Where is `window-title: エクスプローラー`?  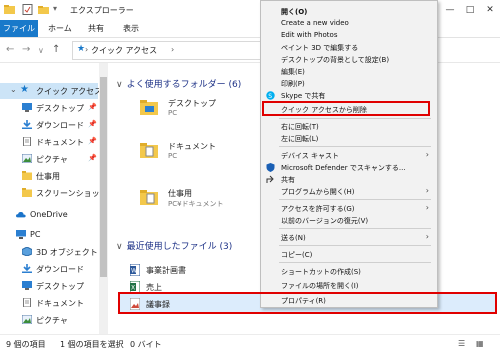
window-title: エクスプローラー is located at coordinates (102, 10).